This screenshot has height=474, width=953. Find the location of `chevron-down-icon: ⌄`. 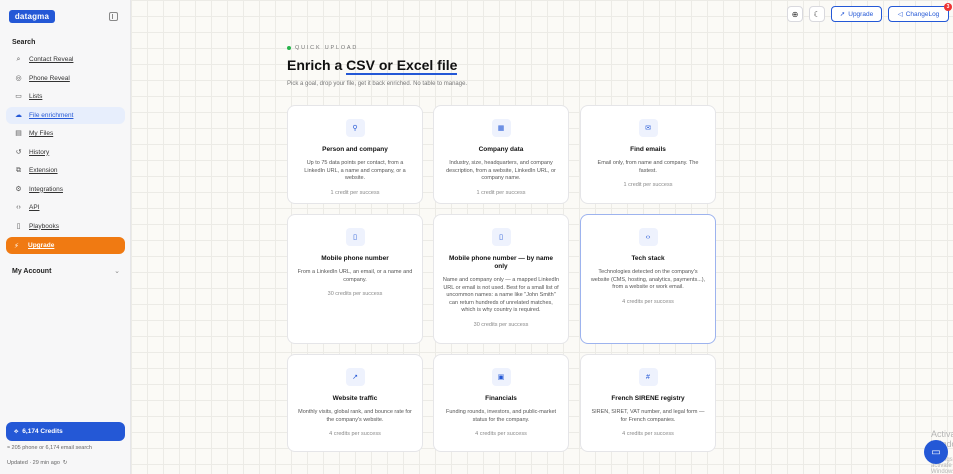

chevron-down-icon: ⌄ is located at coordinates (117, 271).